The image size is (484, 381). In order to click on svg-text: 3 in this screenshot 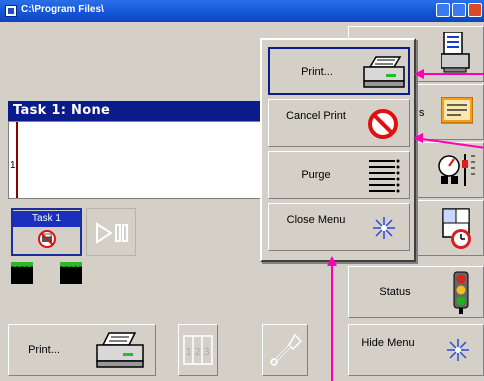, I will do `click(207, 352)`.